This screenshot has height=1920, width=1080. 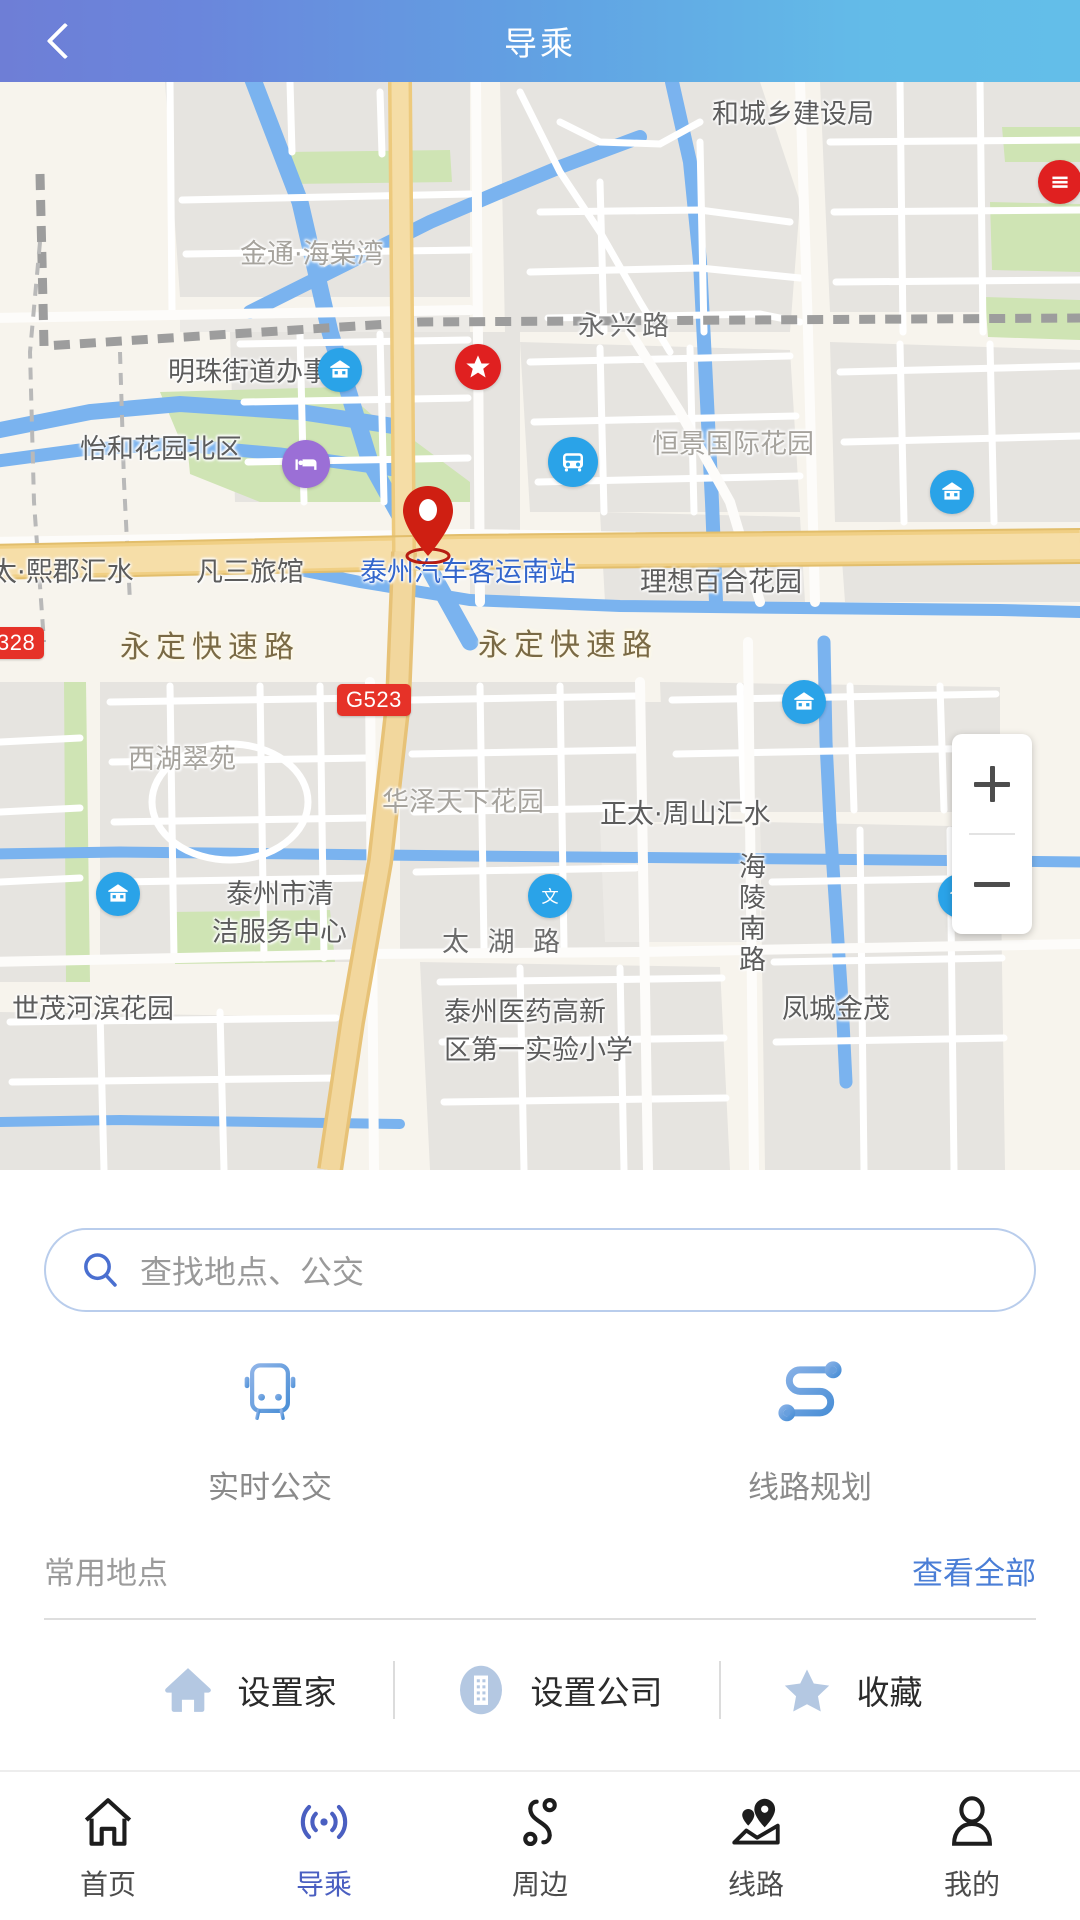 What do you see at coordinates (270, 1488) in the screenshot?
I see `quick-action-label: 实时公交` at bounding box center [270, 1488].